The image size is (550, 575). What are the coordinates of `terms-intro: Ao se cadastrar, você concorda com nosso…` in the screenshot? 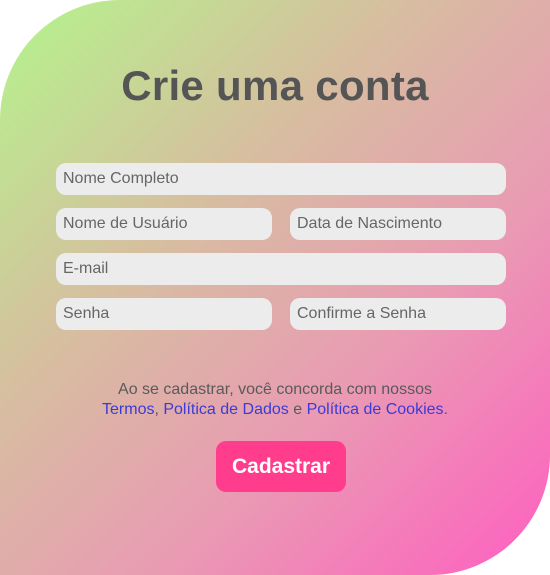 It's located at (275, 389).